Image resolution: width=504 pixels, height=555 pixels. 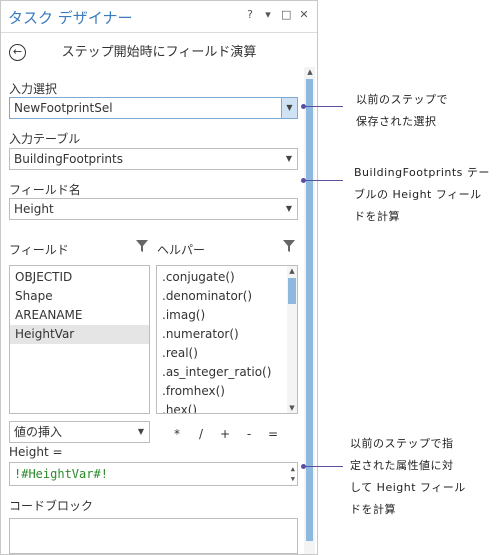 What do you see at coordinates (227, 353) in the screenshot?
I see `helper-item: .real()` at bounding box center [227, 353].